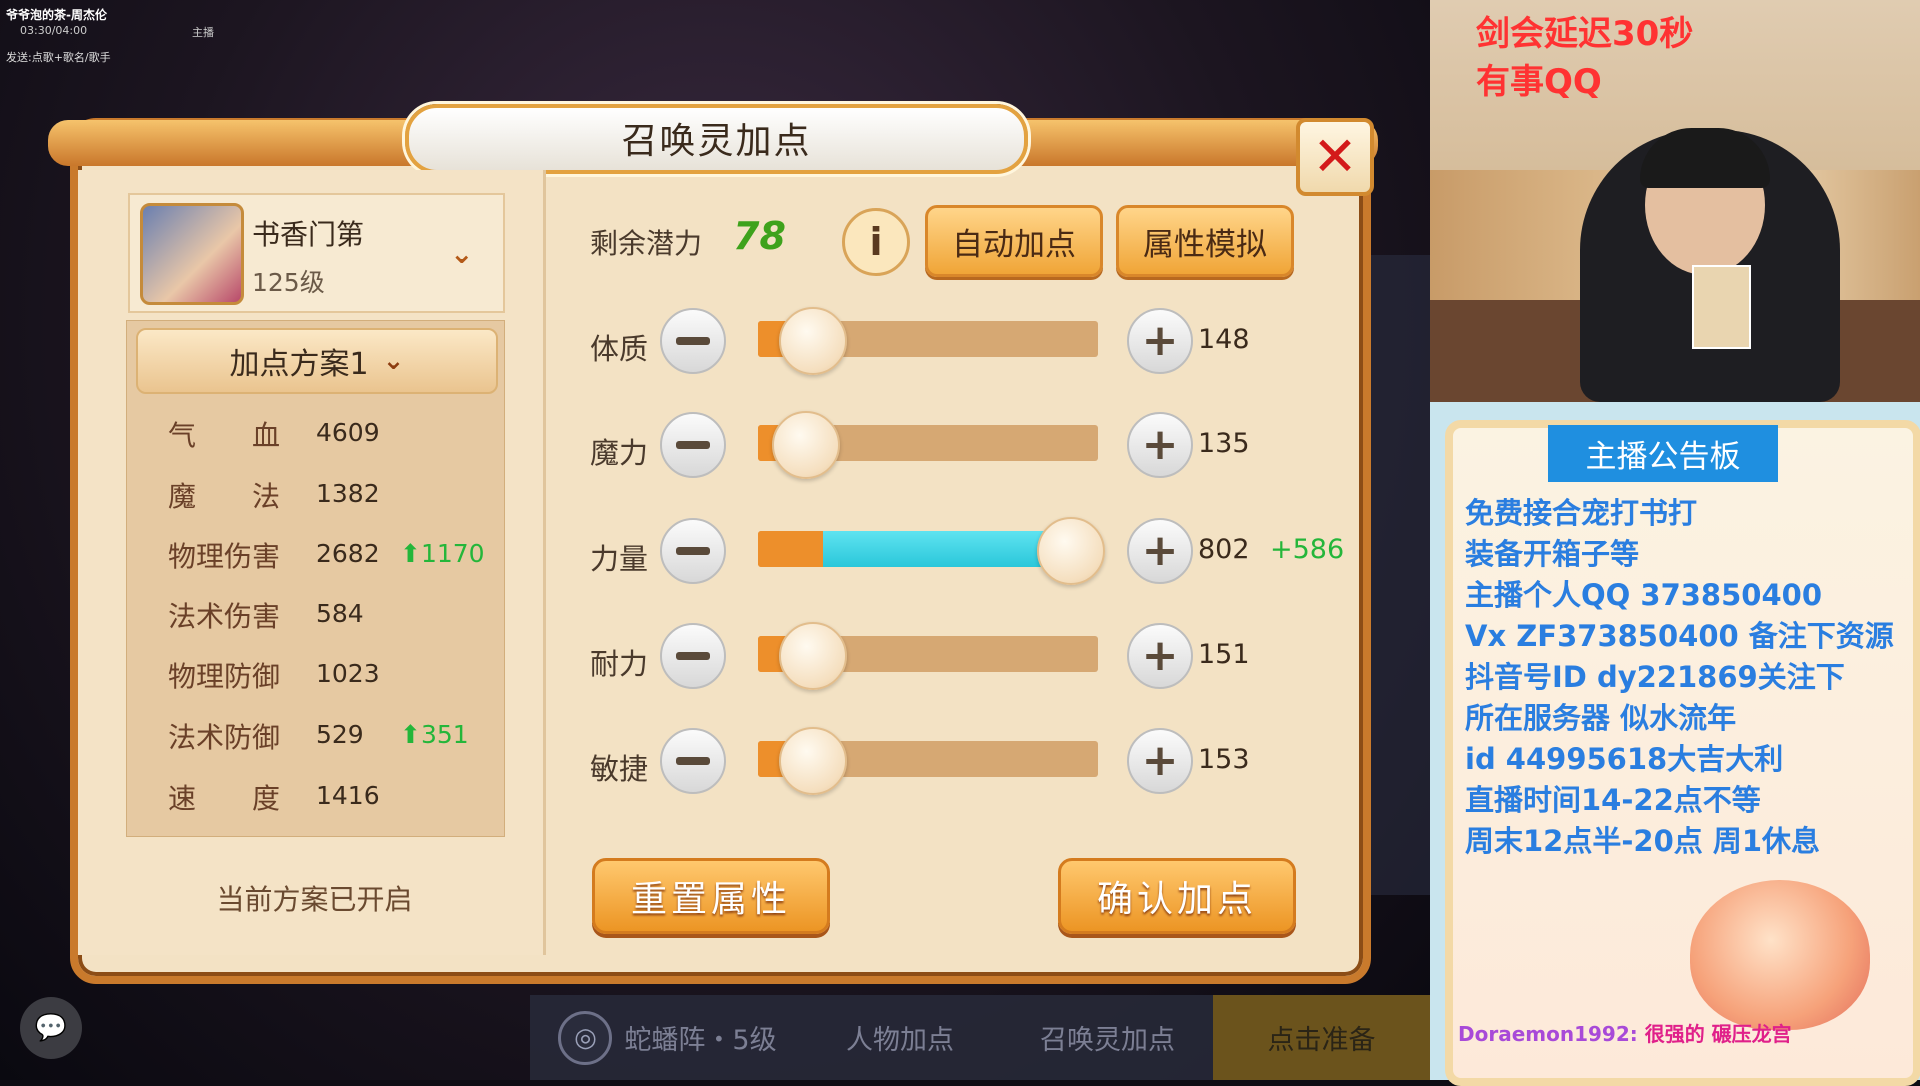 Image resolution: width=1920 pixels, height=1086 pixels. I want to click on formation-icon: ◎, so click(585, 1037).